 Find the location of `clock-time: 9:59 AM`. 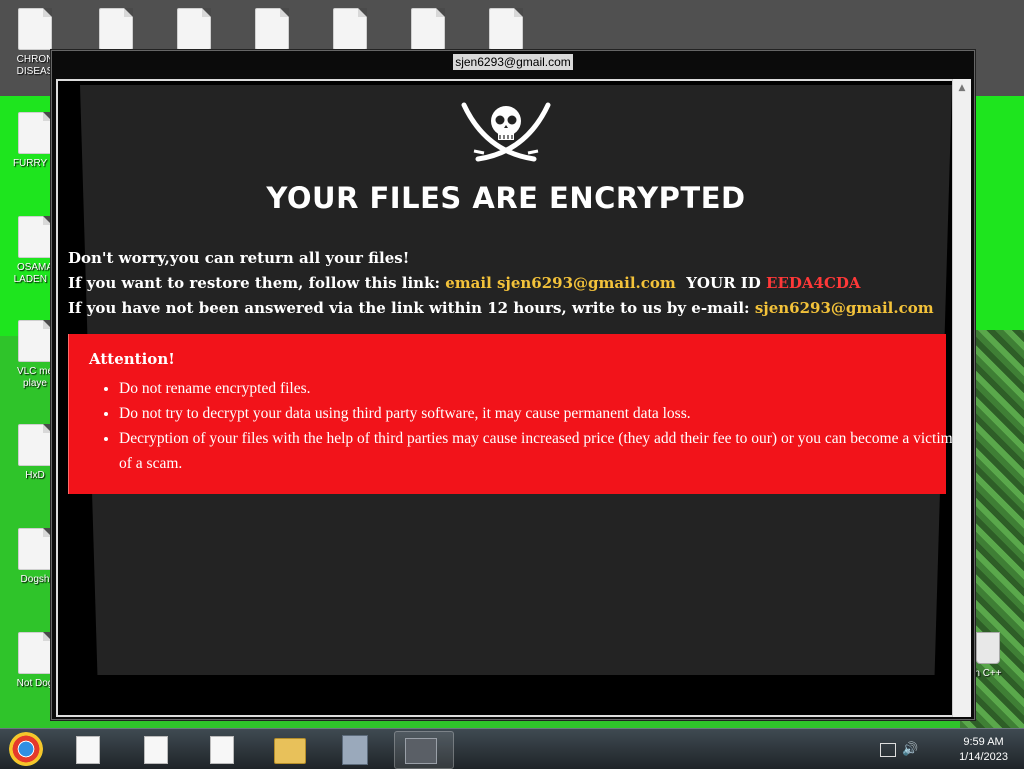

clock-time: 9:59 AM is located at coordinates (983, 742).